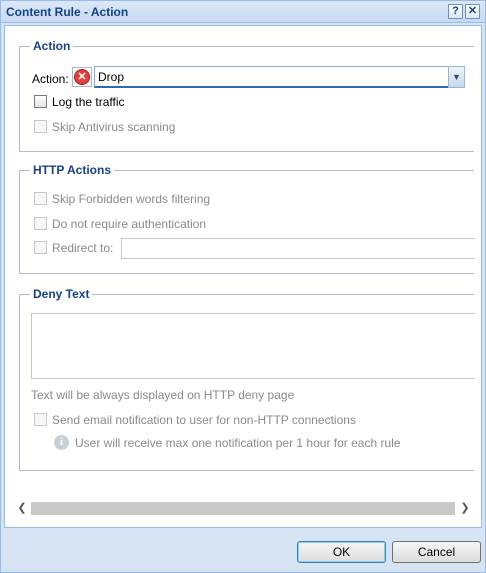  Describe the element at coordinates (131, 199) in the screenshot. I see `skip-forbidden-label: Skip Forbidden words filtering` at that location.